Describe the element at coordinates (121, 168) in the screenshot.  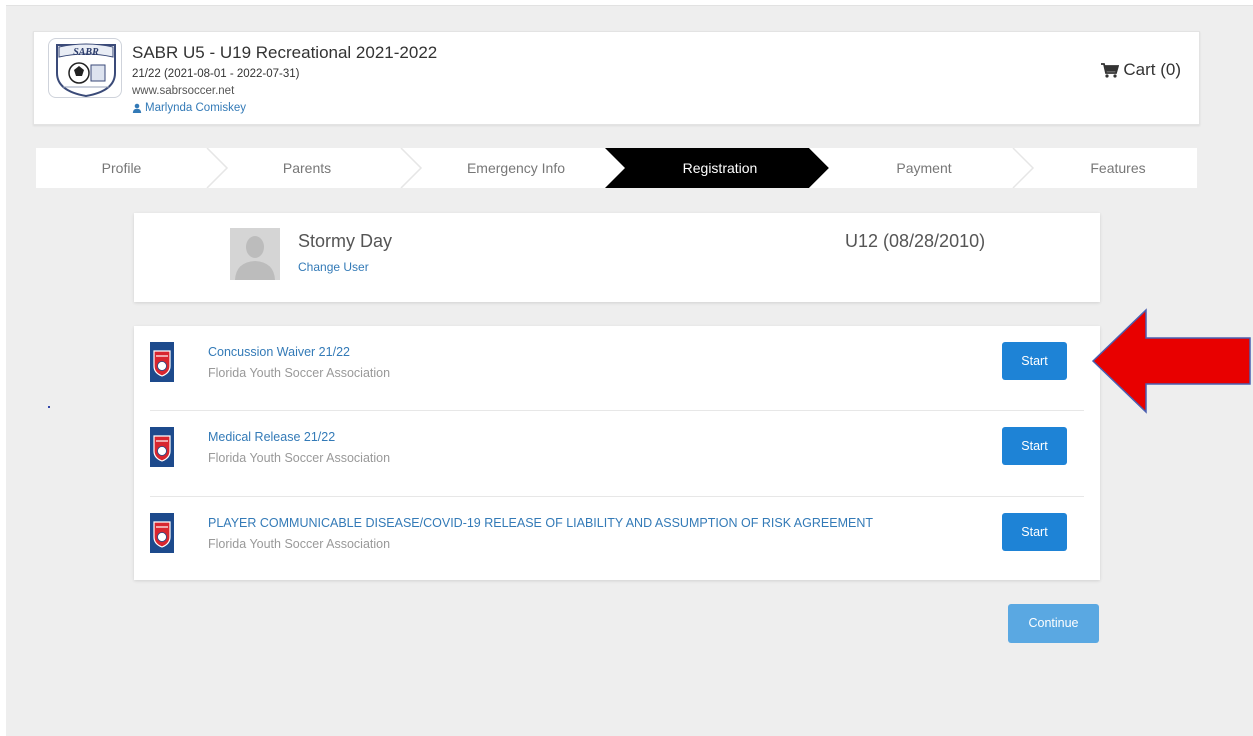
I see `step-profile: Profile` at that location.